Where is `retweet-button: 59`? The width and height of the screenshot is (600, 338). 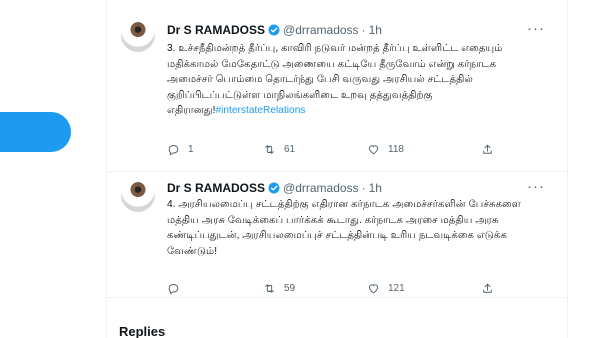 retweet-button: 59 is located at coordinates (279, 288).